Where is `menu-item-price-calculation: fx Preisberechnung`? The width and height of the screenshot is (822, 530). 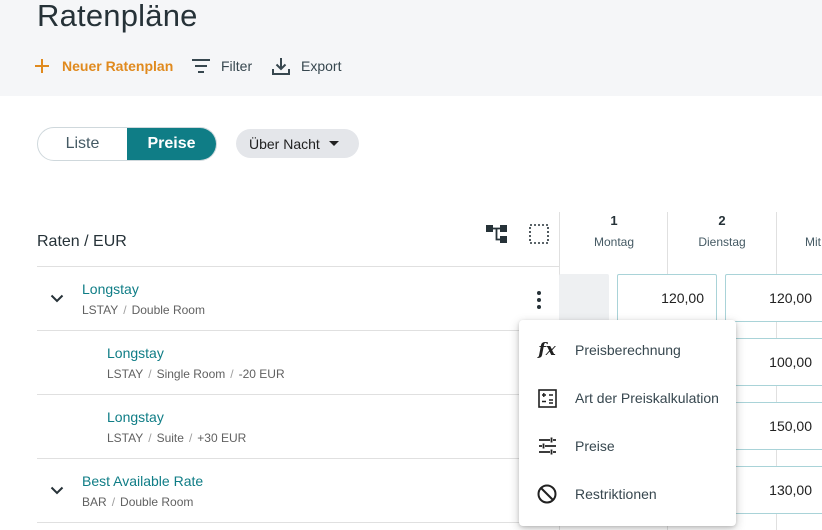
menu-item-price-calculation: fx Preisberechnung is located at coordinates (627, 350).